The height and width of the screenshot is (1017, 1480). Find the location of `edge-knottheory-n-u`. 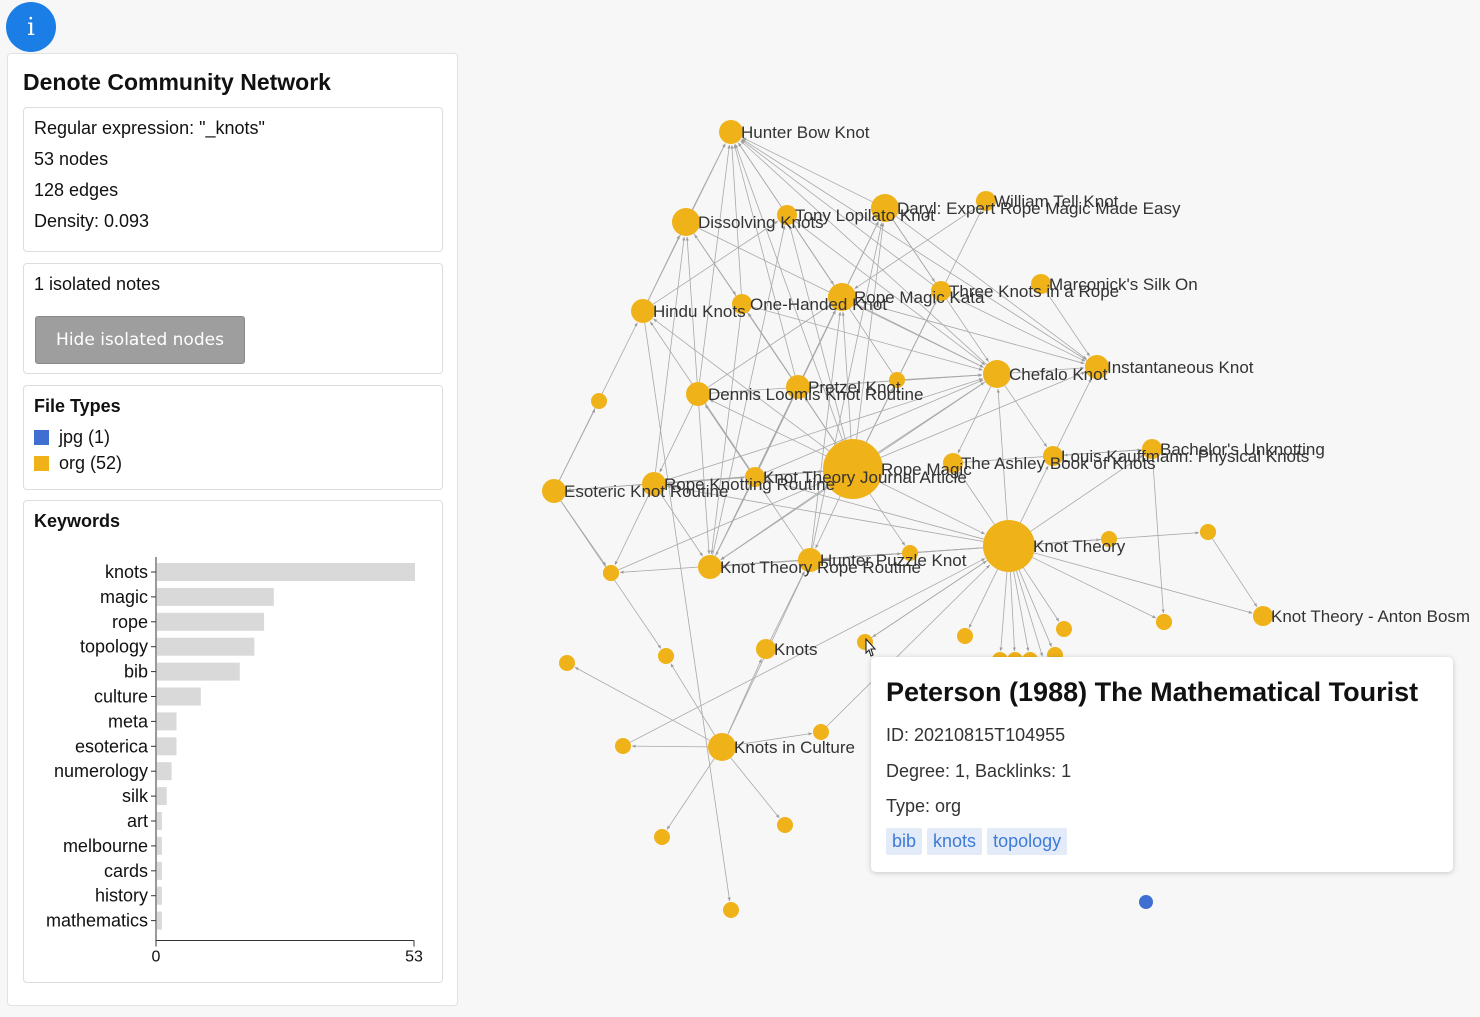

edge-knottheory-n-u is located at coordinates (1012, 611).